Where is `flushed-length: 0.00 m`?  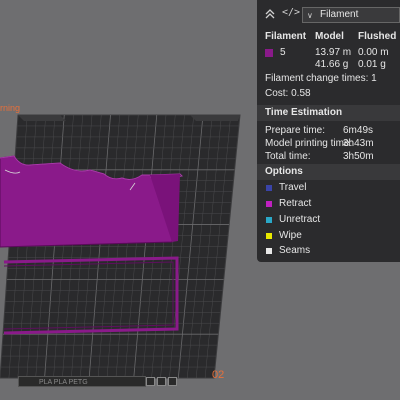
flushed-length: 0.00 m is located at coordinates (373, 52).